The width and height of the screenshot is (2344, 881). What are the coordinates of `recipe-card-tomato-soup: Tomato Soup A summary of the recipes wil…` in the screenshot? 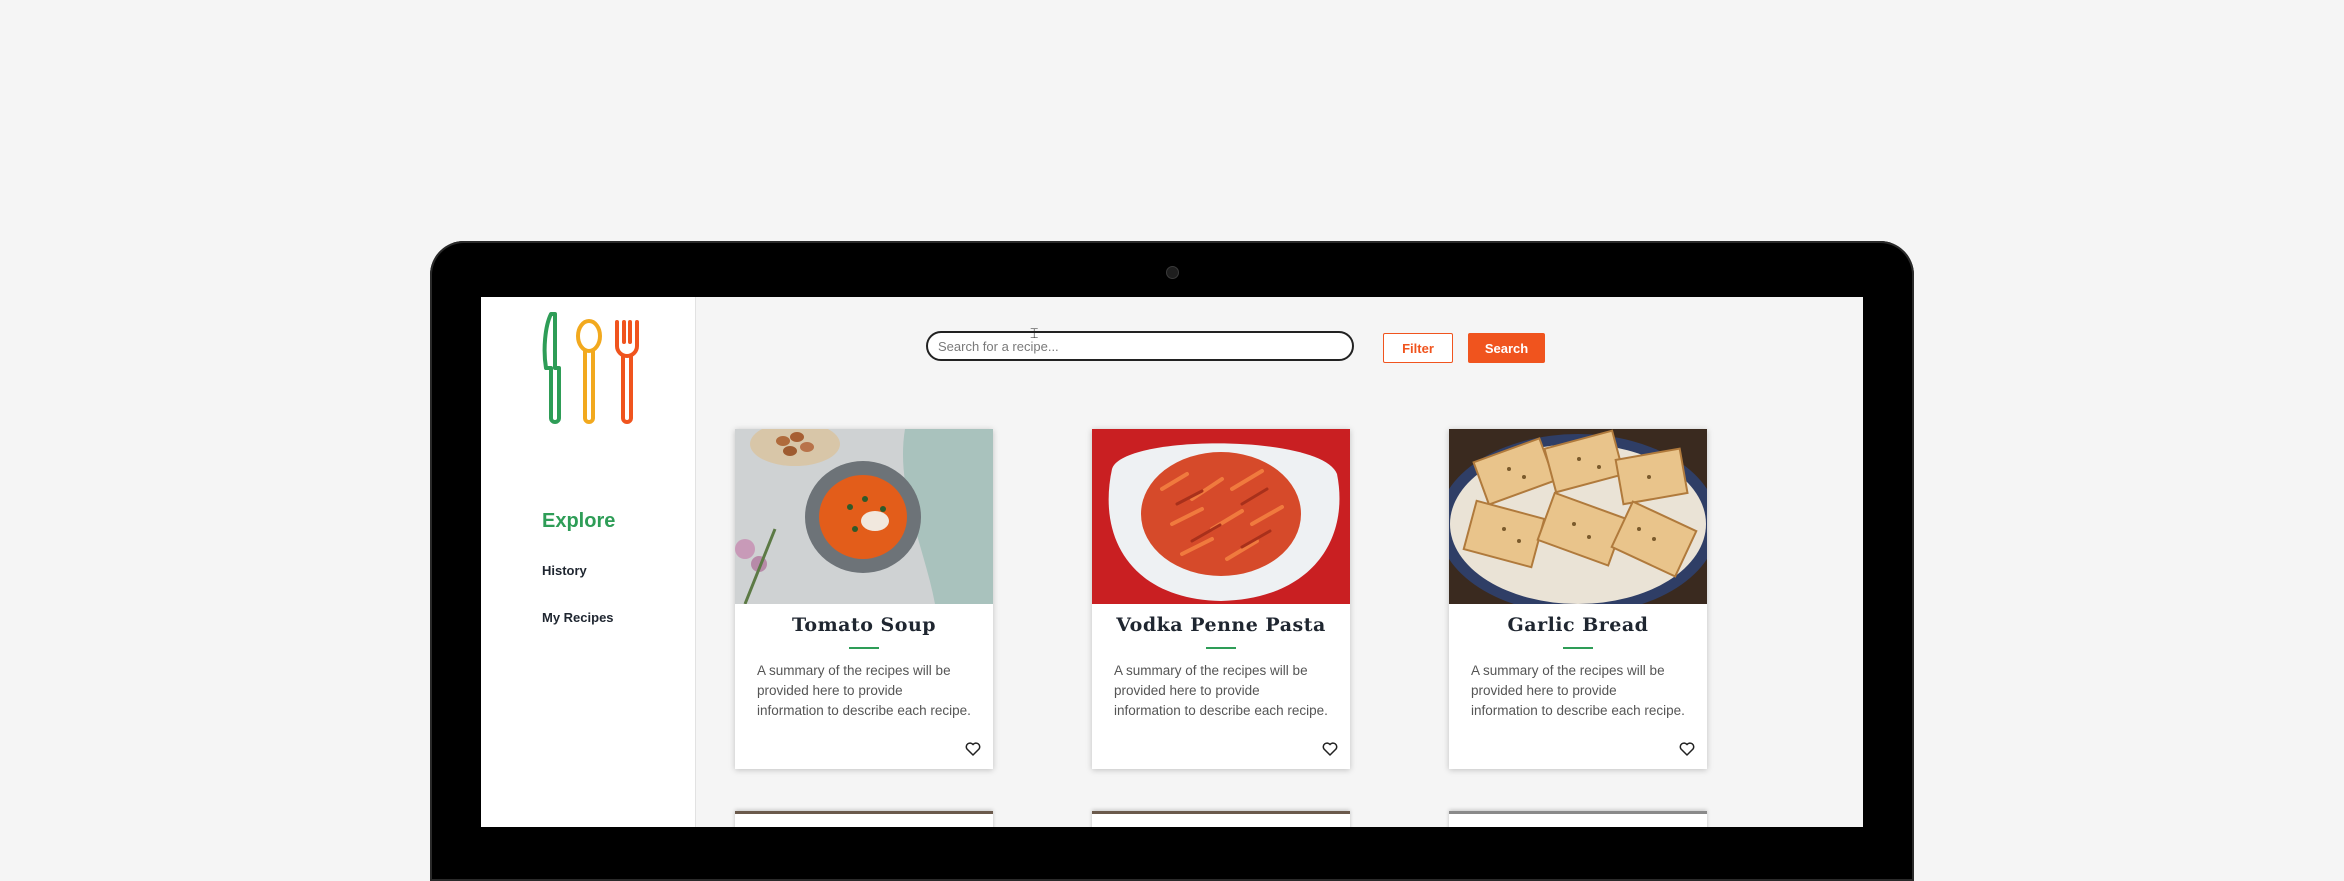 It's located at (864, 599).